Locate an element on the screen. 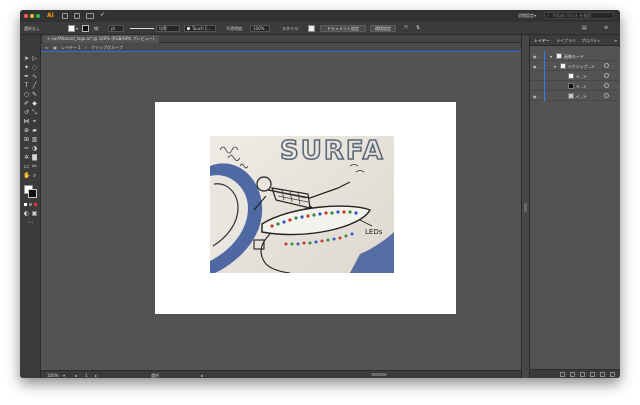 Image resolution: width=640 pixels, height=405 pixels. horizontal-scrollbar-thumb is located at coordinates (379, 374).